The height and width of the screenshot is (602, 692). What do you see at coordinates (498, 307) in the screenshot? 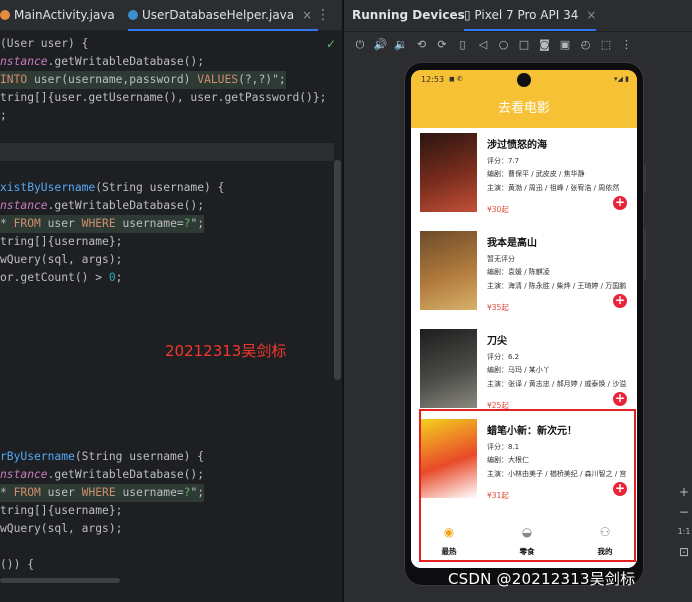
I see `movie-price: ¥35起` at bounding box center [498, 307].